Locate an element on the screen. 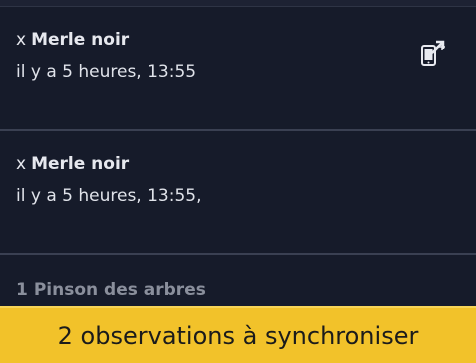 Image resolution: width=476 pixels, height=363 pixels. sync-button-label: 2 observations à synchroniser is located at coordinates (238, 335).